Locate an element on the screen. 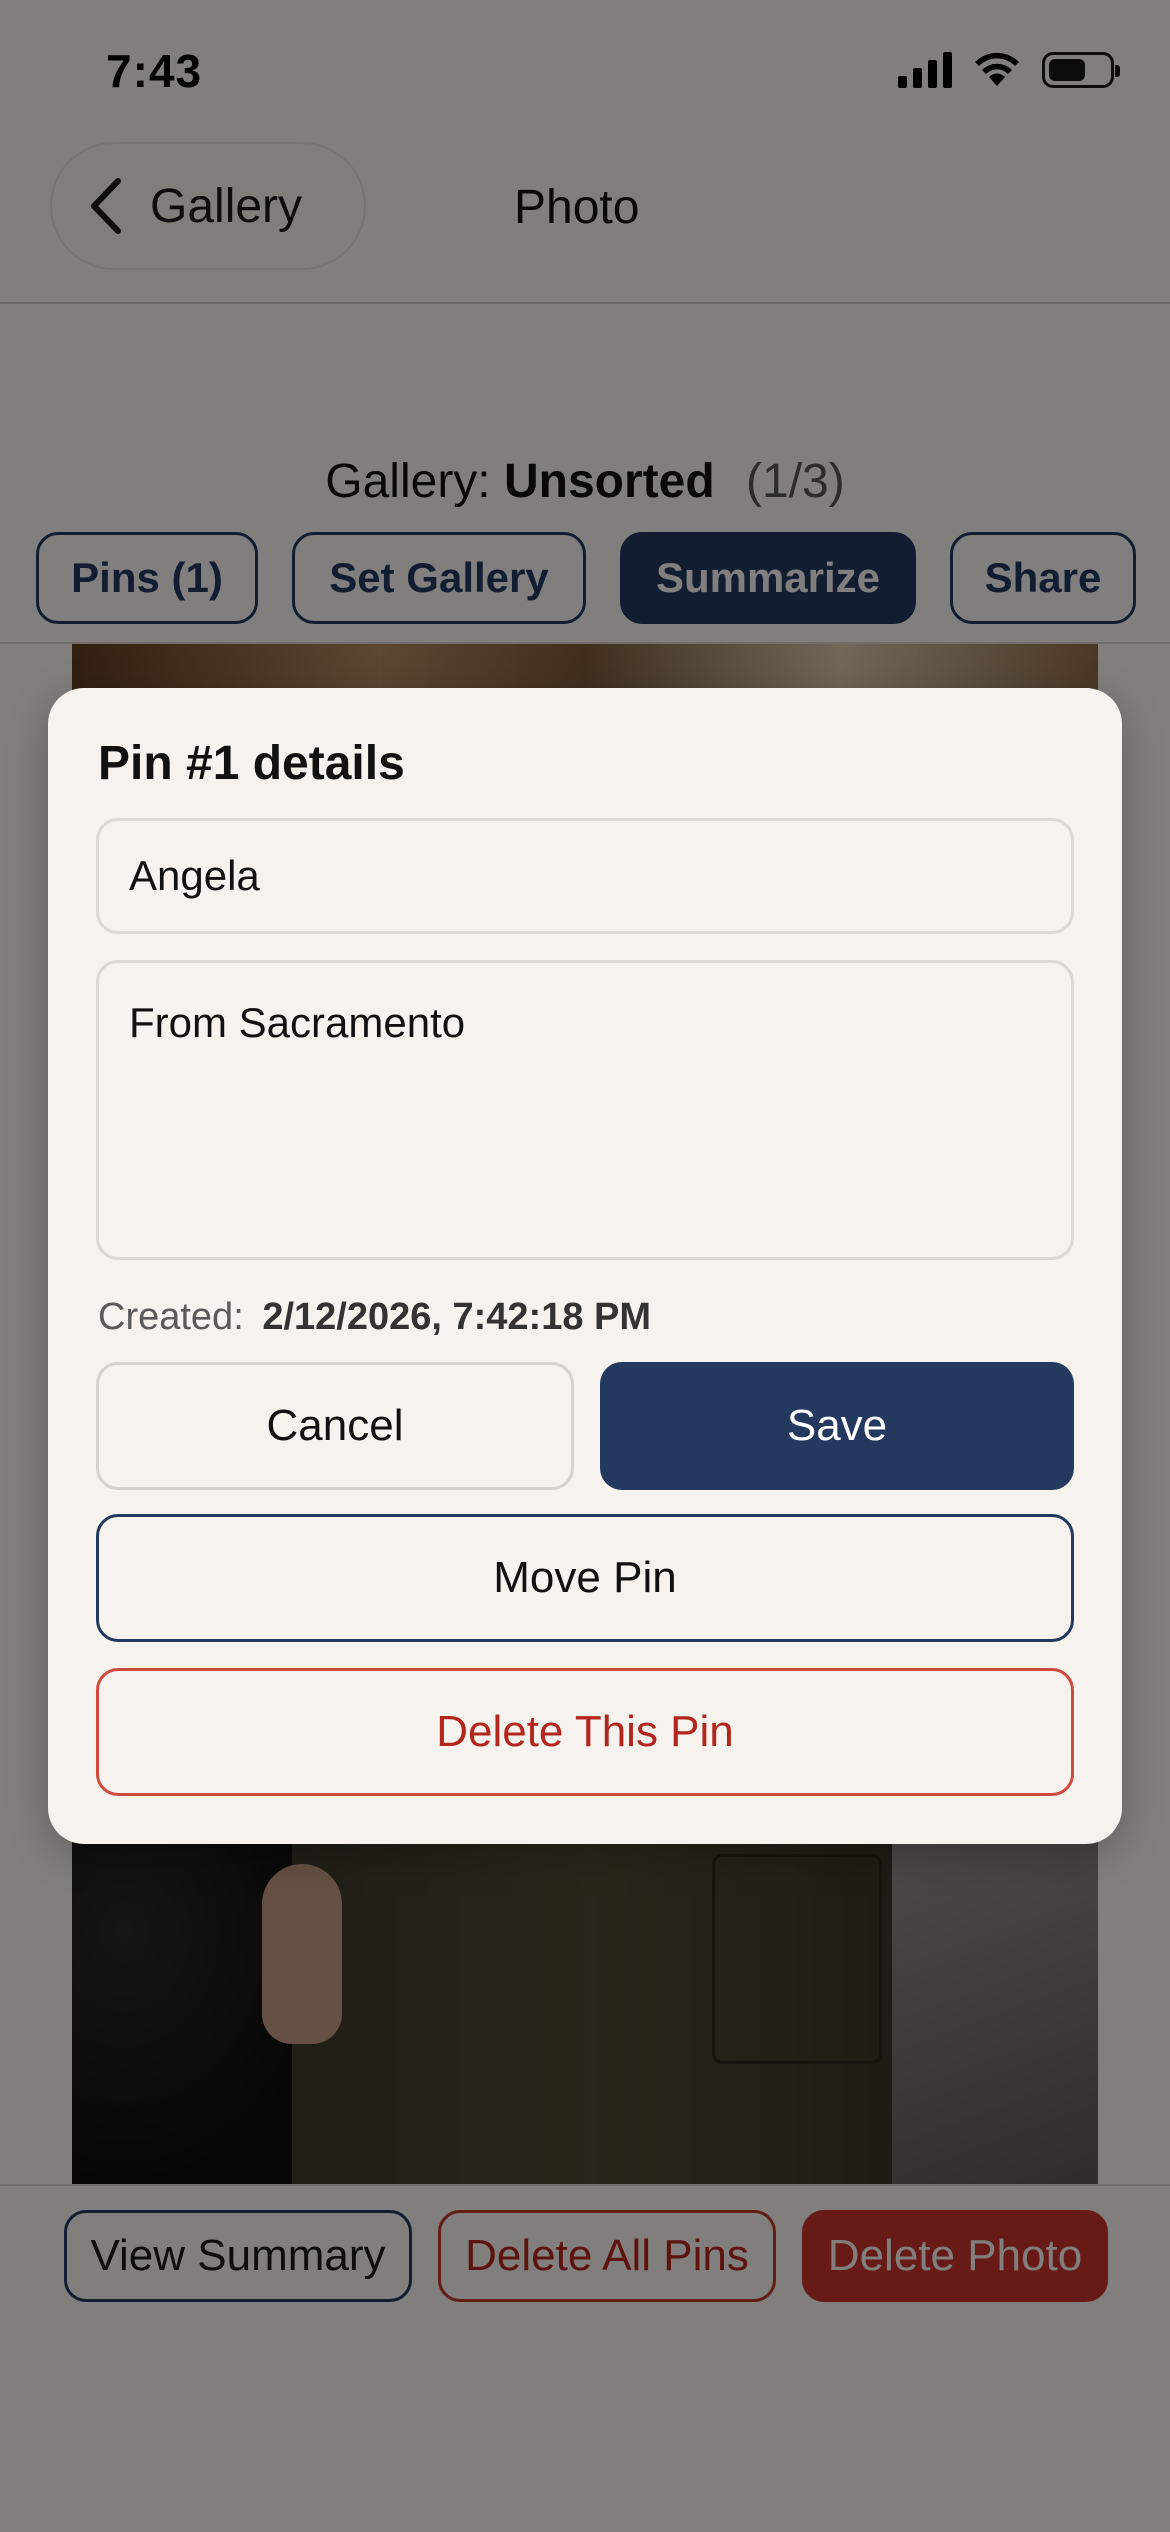 The width and height of the screenshot is (1170, 2532). pin-name-field: Angela is located at coordinates (585, 876).